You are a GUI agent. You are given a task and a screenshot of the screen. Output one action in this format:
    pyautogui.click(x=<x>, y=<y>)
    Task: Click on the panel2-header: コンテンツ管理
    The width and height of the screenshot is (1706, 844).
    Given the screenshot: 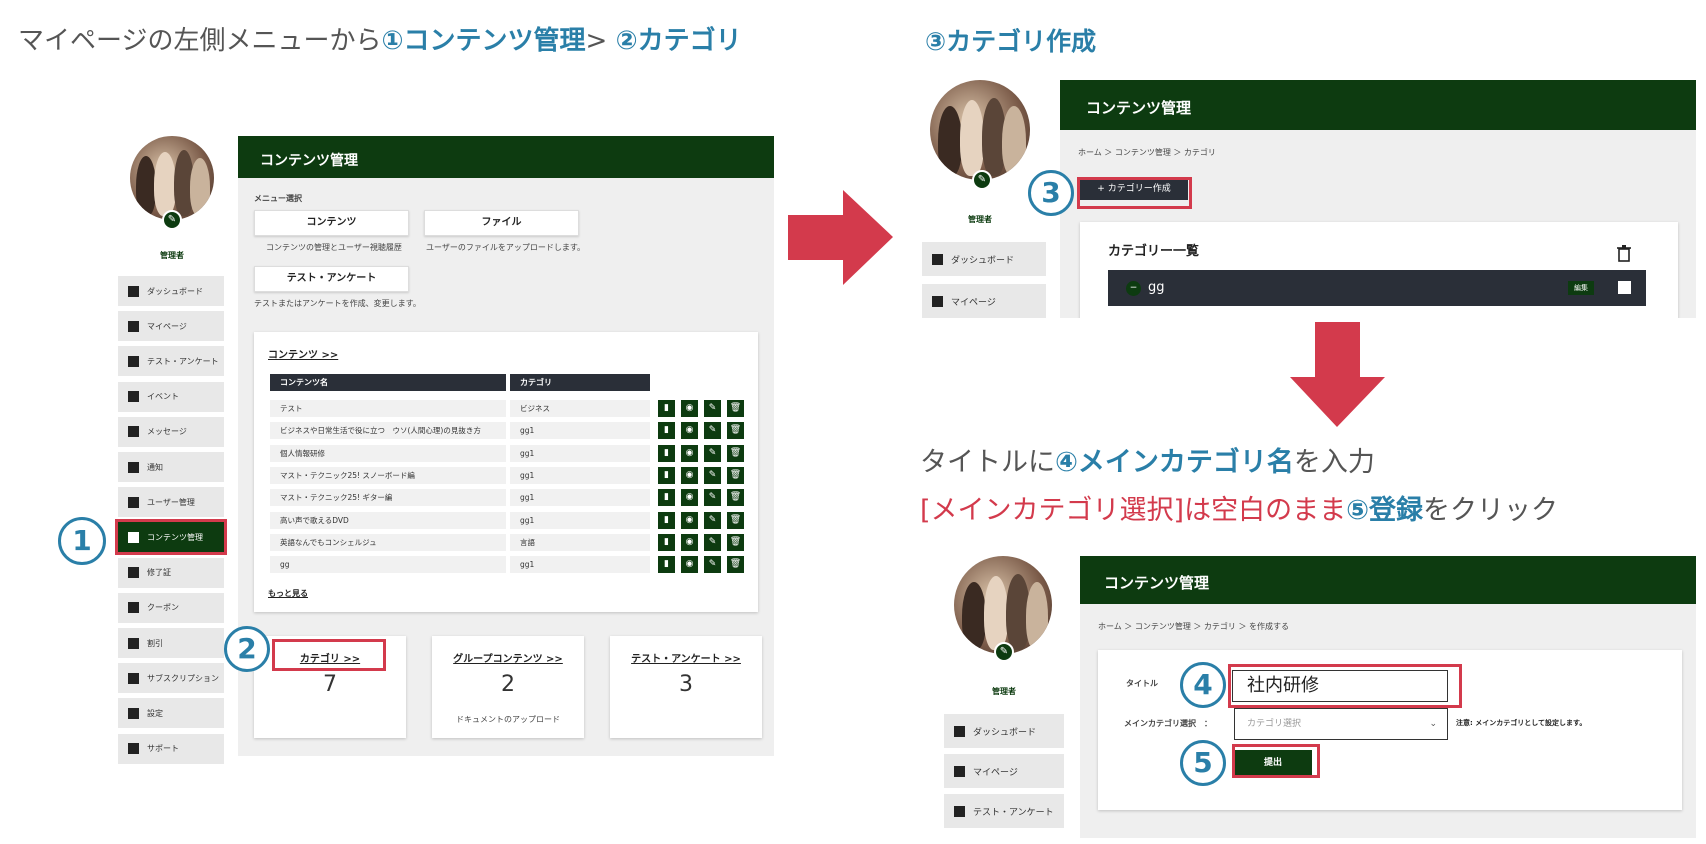 What is the action you would take?
    pyautogui.click(x=1378, y=105)
    